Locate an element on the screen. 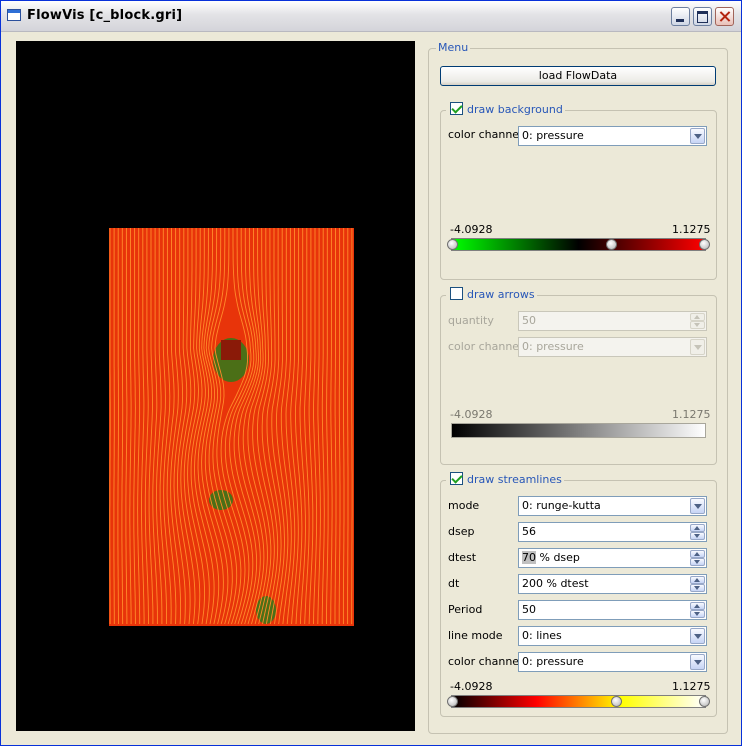 Image resolution: width=742 pixels, height=746 pixels. dsep-value: 56 is located at coordinates (529, 531).